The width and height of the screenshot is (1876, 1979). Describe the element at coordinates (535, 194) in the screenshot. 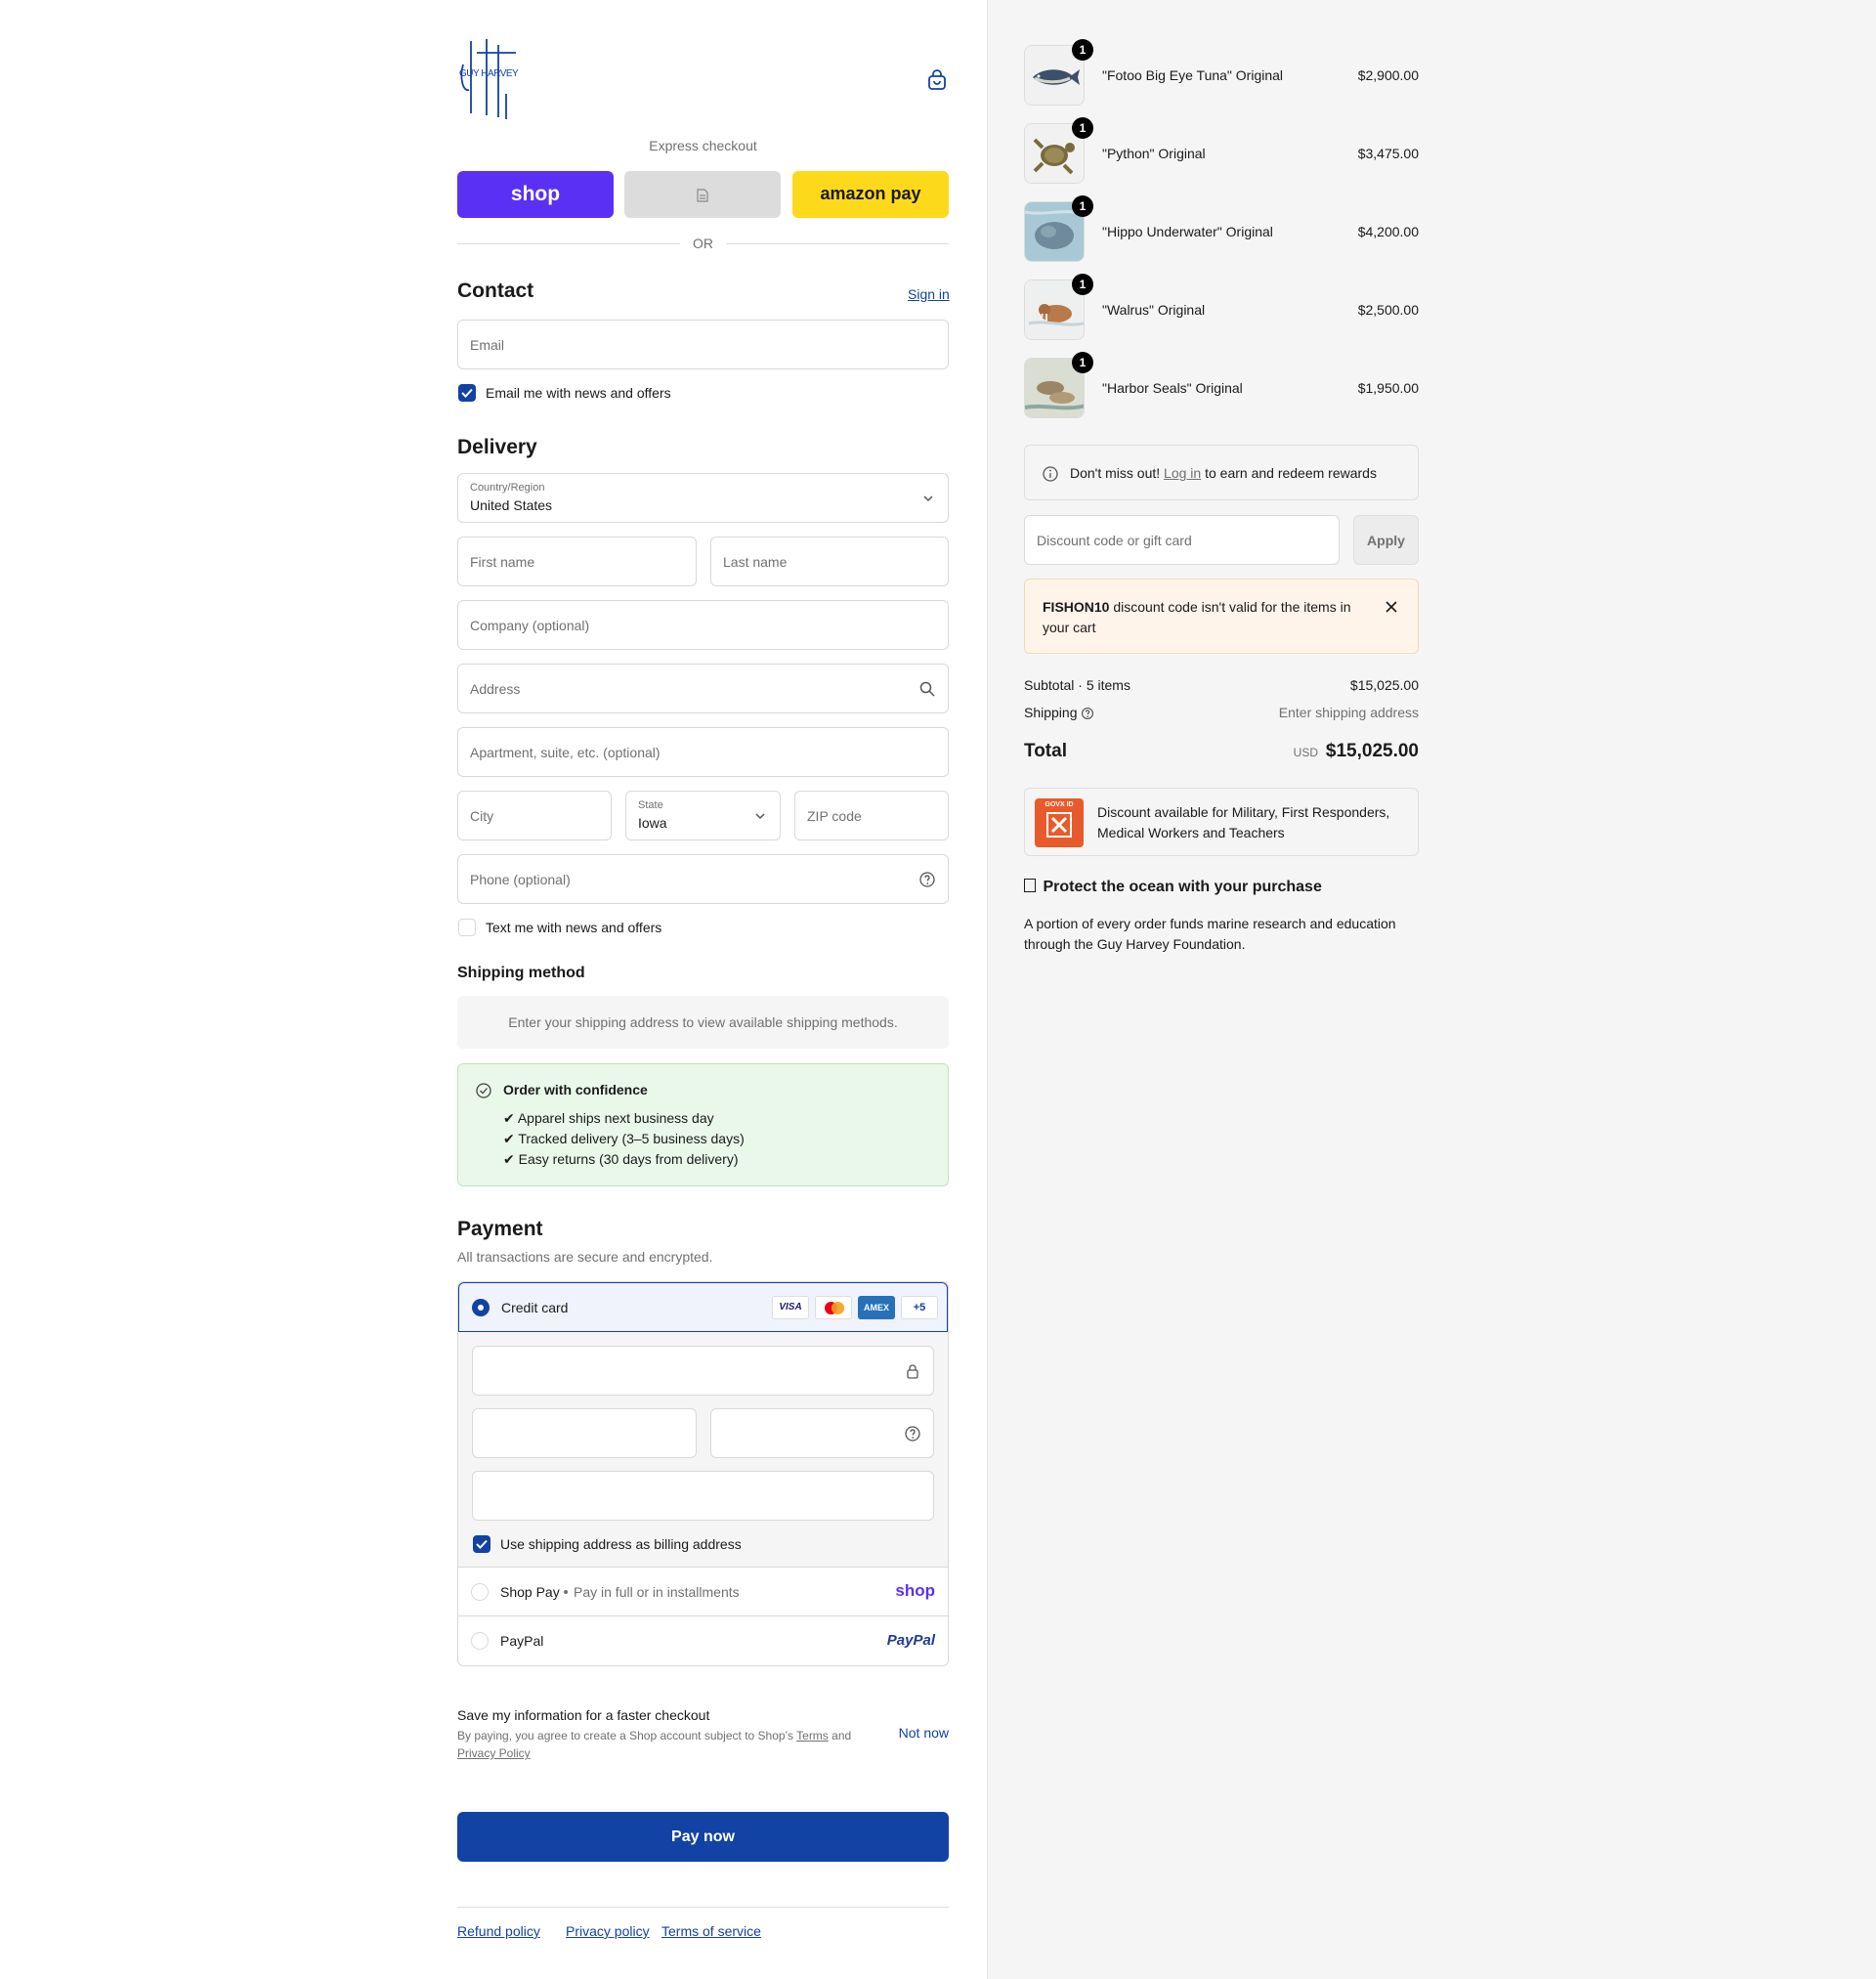

I see `shop-pay-express-button: shop` at that location.